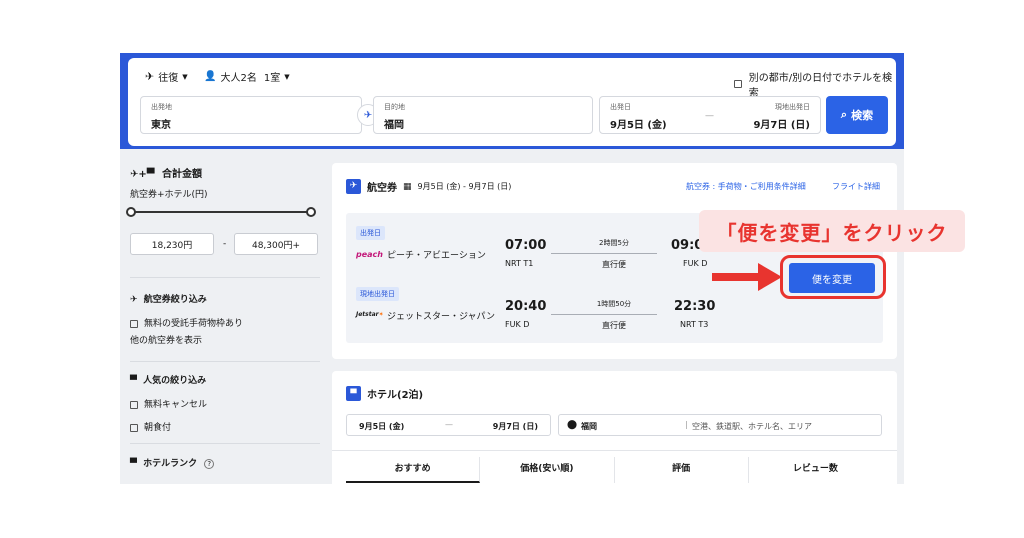  I want to click on tab-recommended: おすすめ, so click(413, 470).